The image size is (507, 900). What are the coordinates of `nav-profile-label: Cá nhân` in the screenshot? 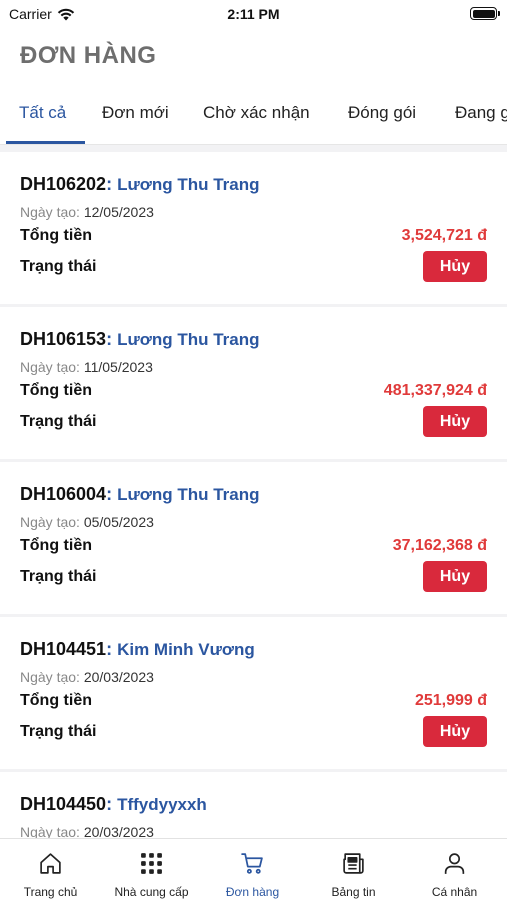 It's located at (454, 892).